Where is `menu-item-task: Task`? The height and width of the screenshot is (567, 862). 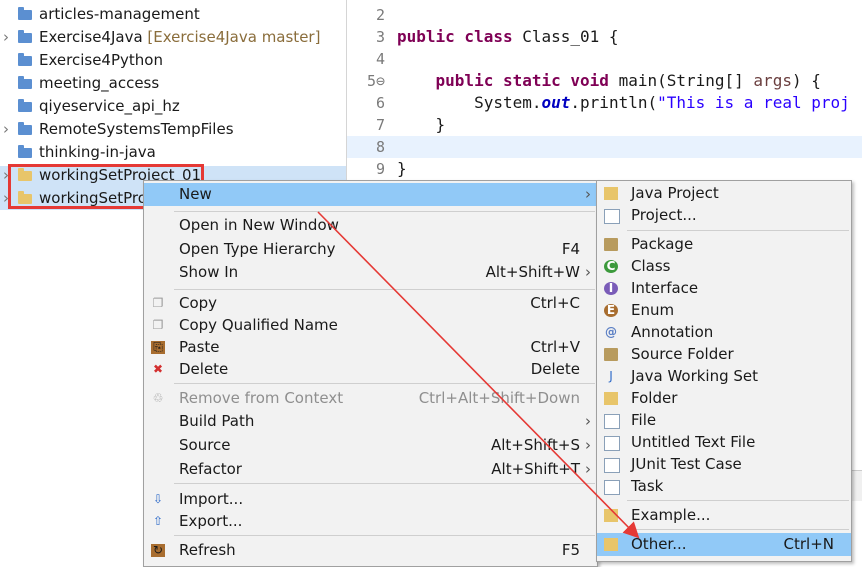
menu-item-task: Task is located at coordinates (724, 486).